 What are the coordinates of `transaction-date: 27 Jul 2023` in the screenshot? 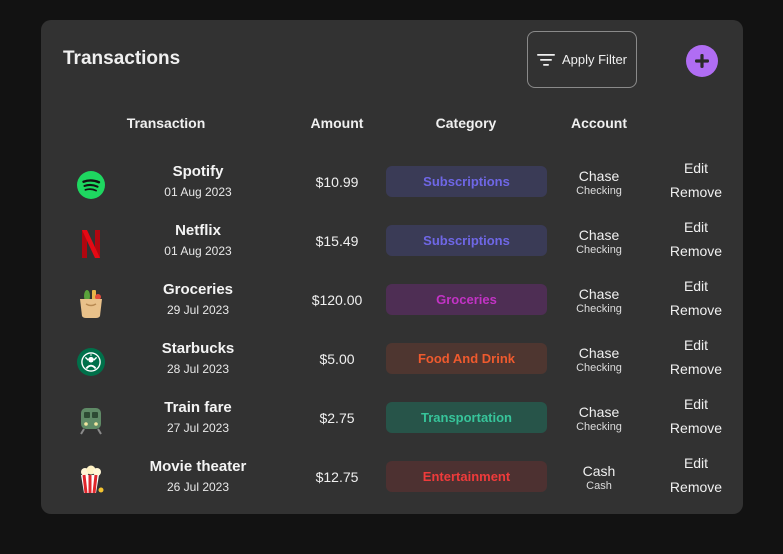 It's located at (198, 428).